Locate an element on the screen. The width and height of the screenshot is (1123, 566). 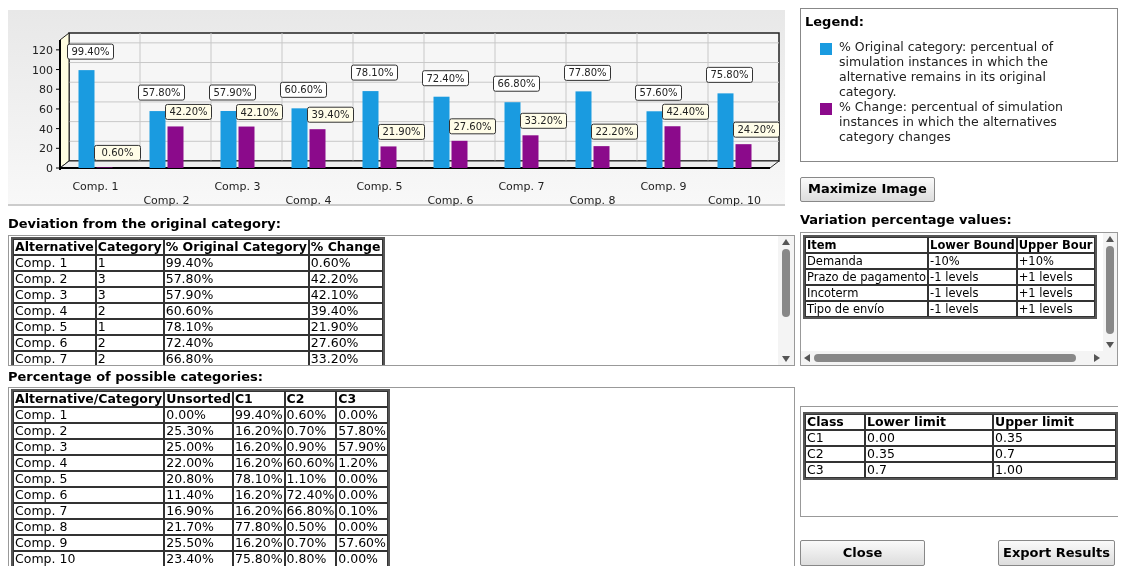
column-header: Unsorted is located at coordinates (198, 399).